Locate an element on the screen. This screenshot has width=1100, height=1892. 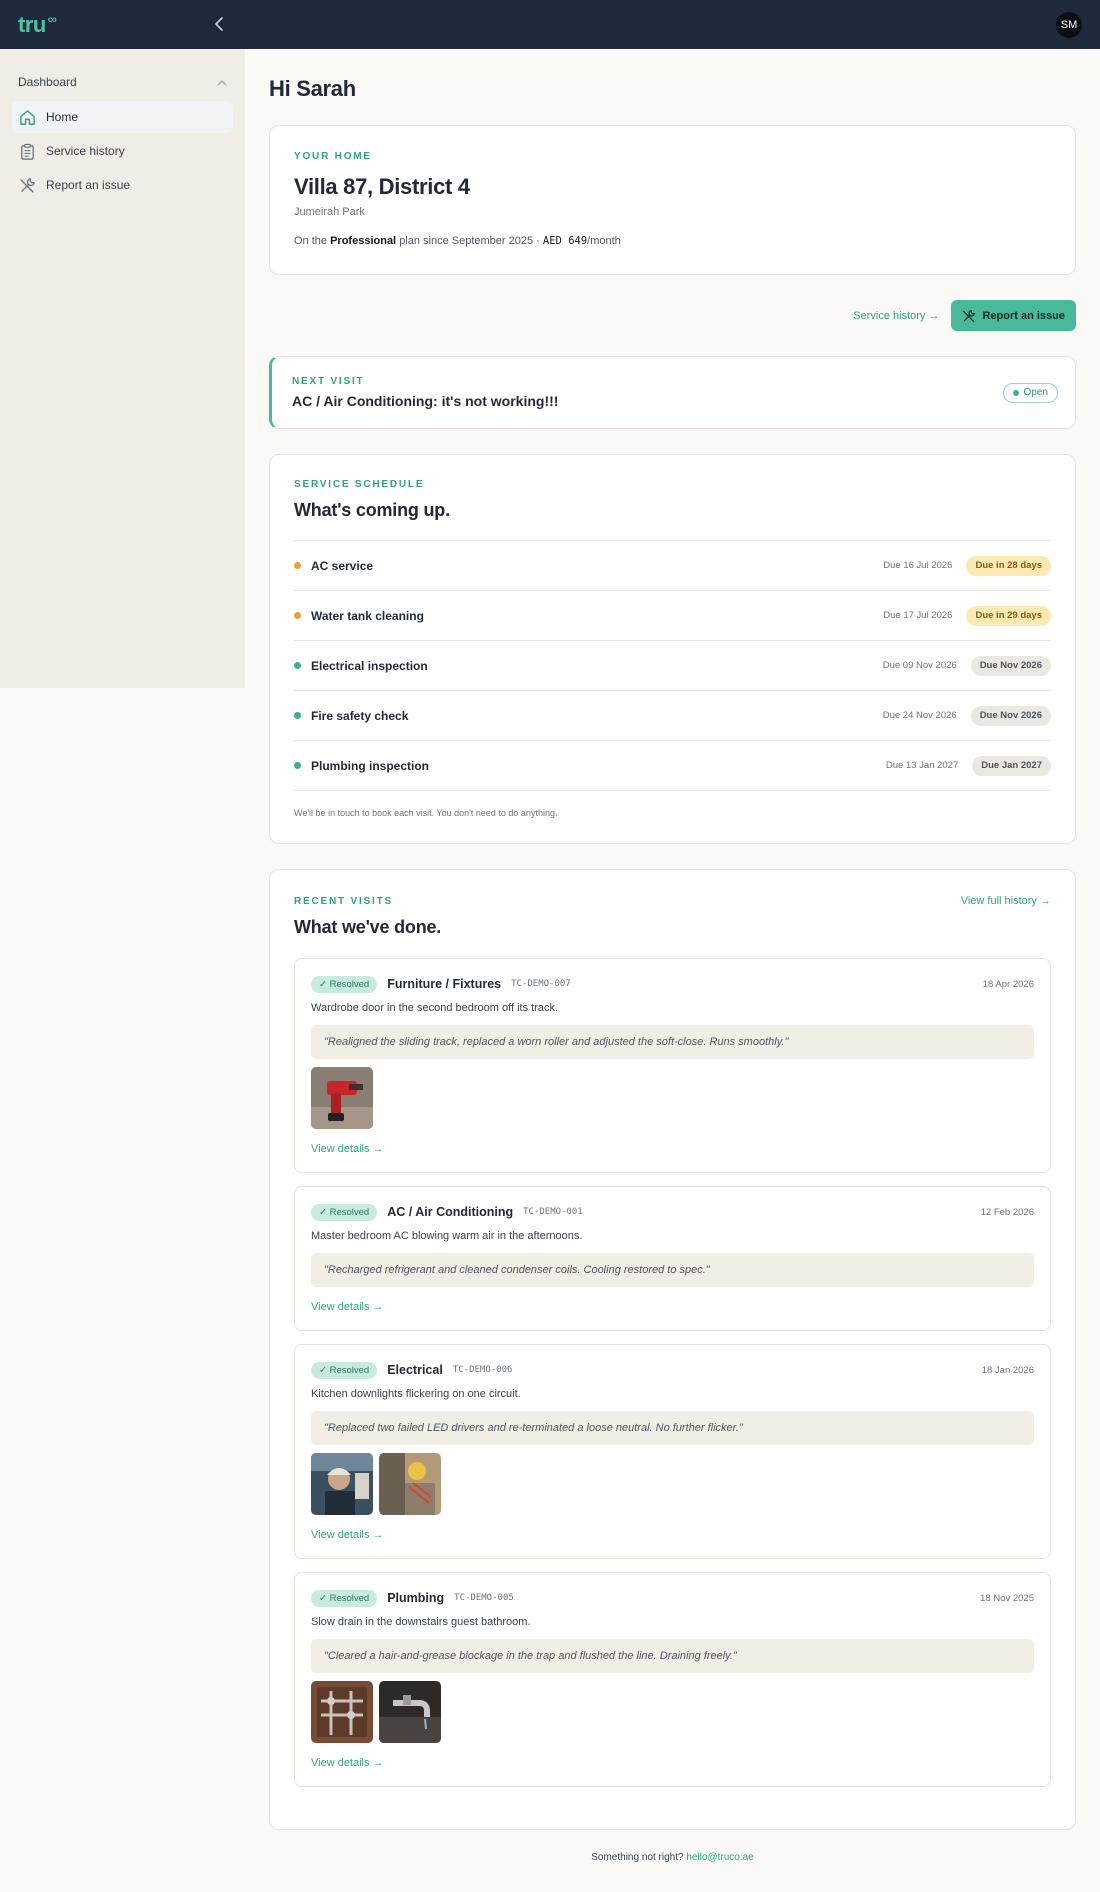
schedule-title: What's coming up. is located at coordinates (372, 510).